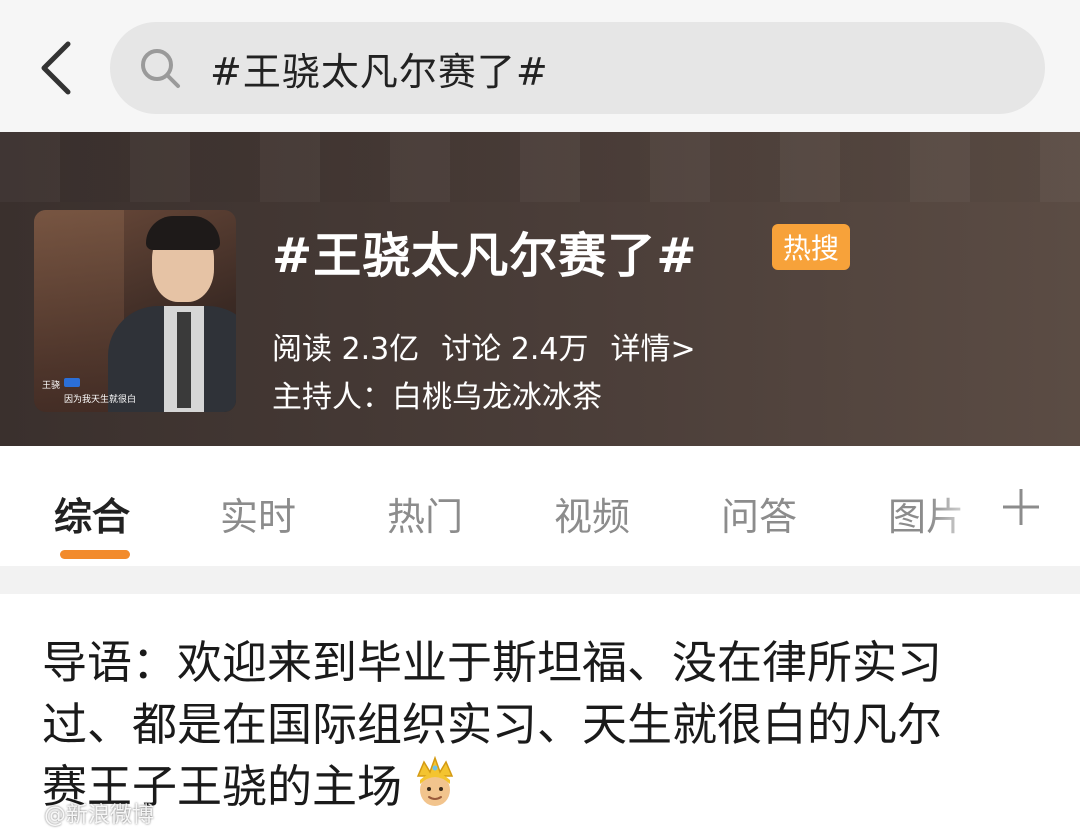 This screenshot has width=1080, height=834. I want to click on topic-title: #王骁太凡尔赛了#, so click(485, 256).